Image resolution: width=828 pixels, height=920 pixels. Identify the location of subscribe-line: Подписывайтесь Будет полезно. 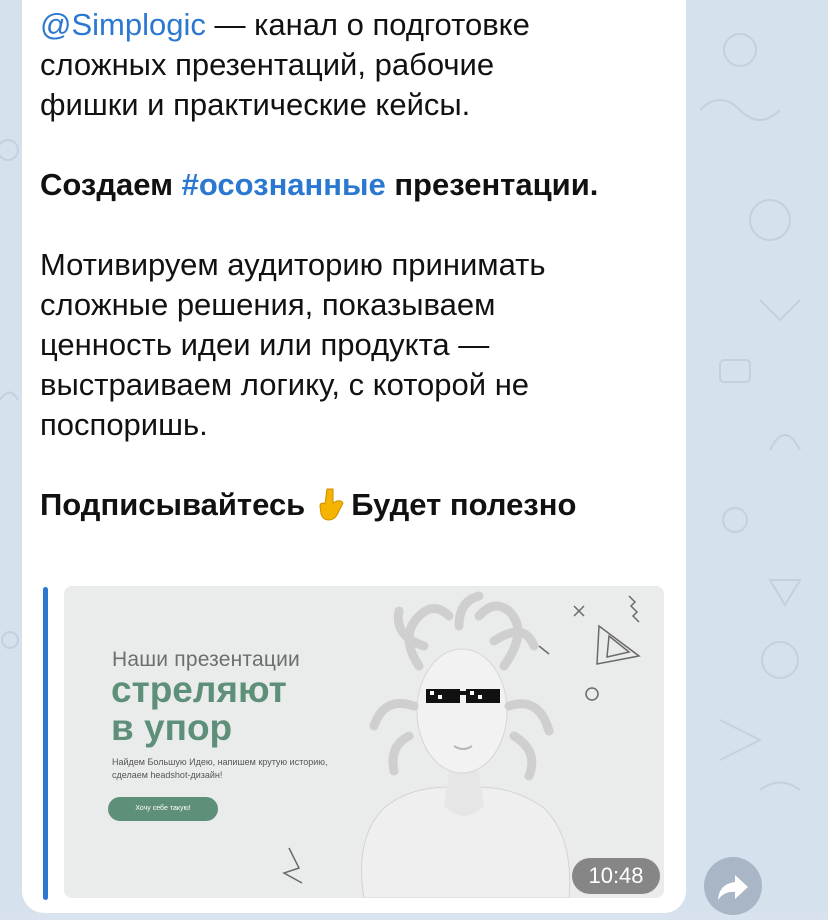
(355, 505).